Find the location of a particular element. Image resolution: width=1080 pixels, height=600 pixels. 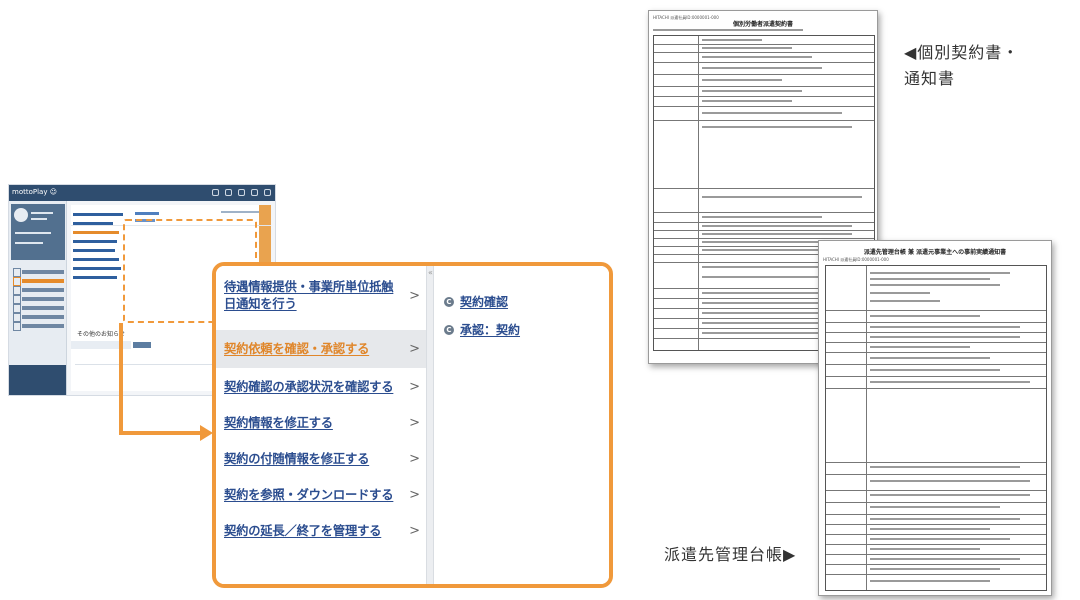

thumbnail-sidebar is located at coordinates (38, 298).